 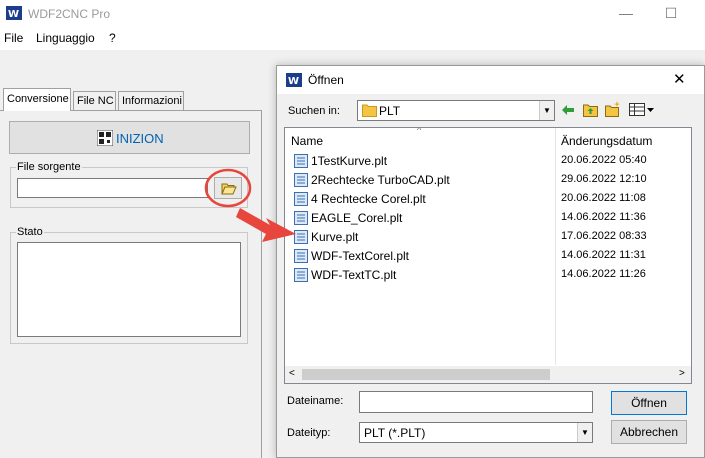 I want to click on cancel-button: Abbrechen, so click(x=649, y=432).